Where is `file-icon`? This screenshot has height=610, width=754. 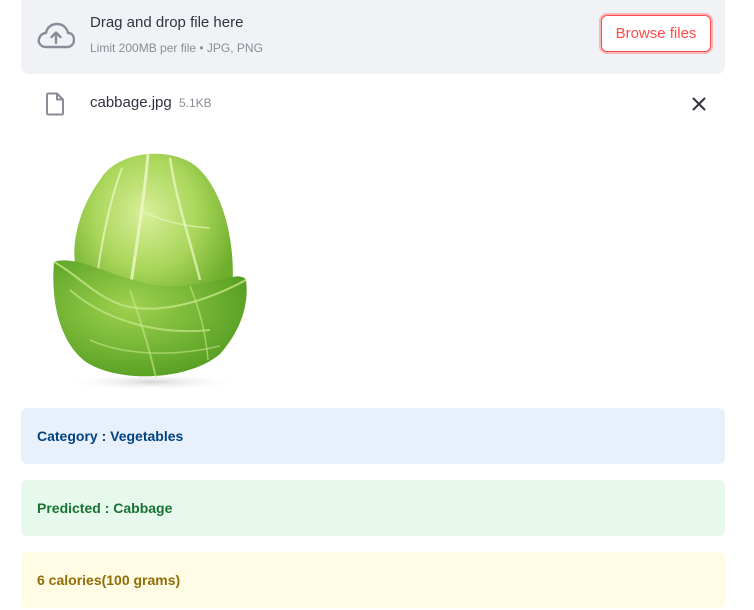
file-icon is located at coordinates (55, 104).